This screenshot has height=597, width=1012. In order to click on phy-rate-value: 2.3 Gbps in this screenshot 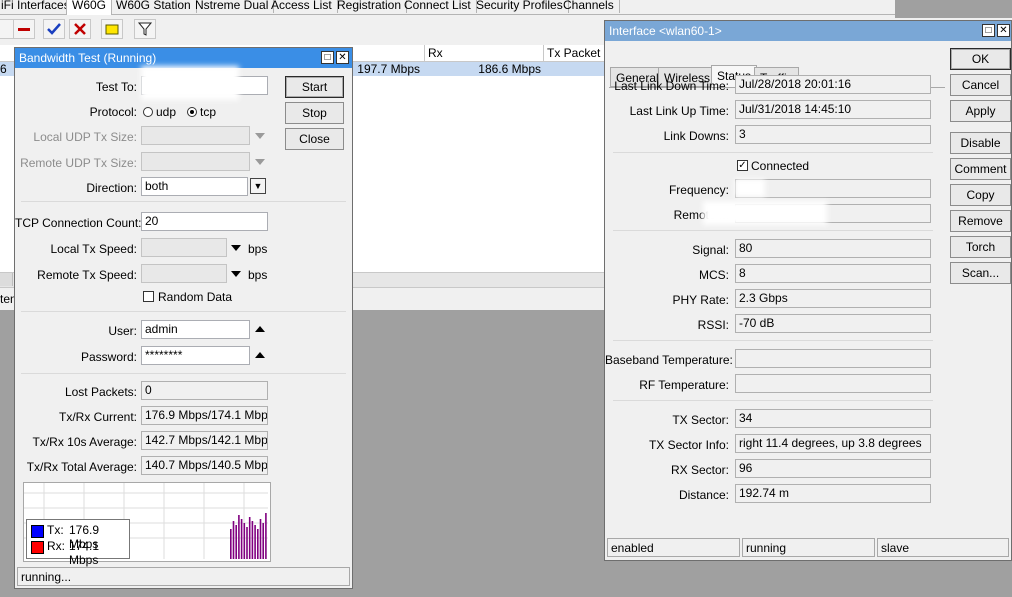, I will do `click(833, 298)`.